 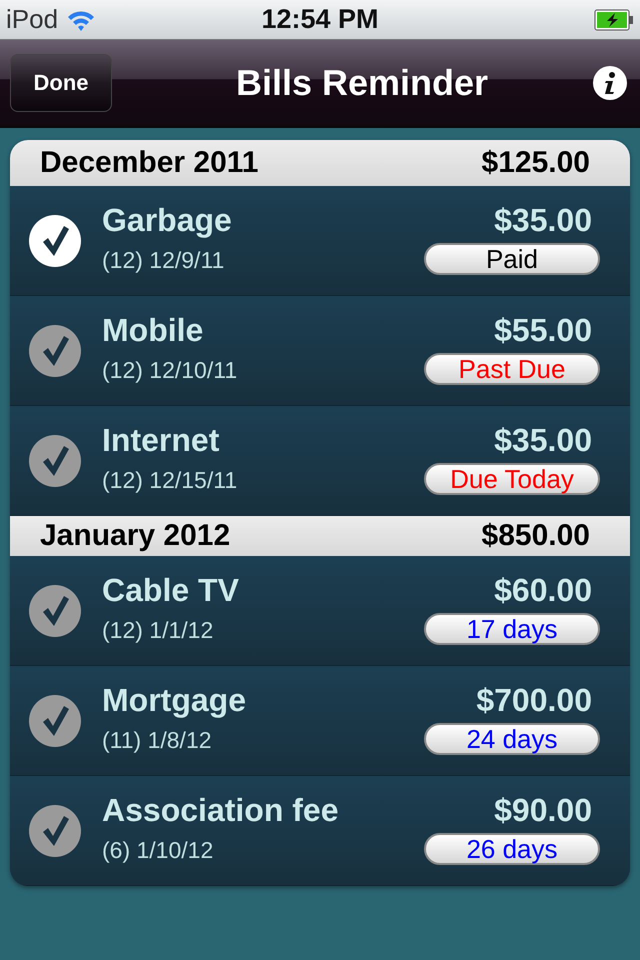 I want to click on bill-name: Mobile, so click(x=153, y=330).